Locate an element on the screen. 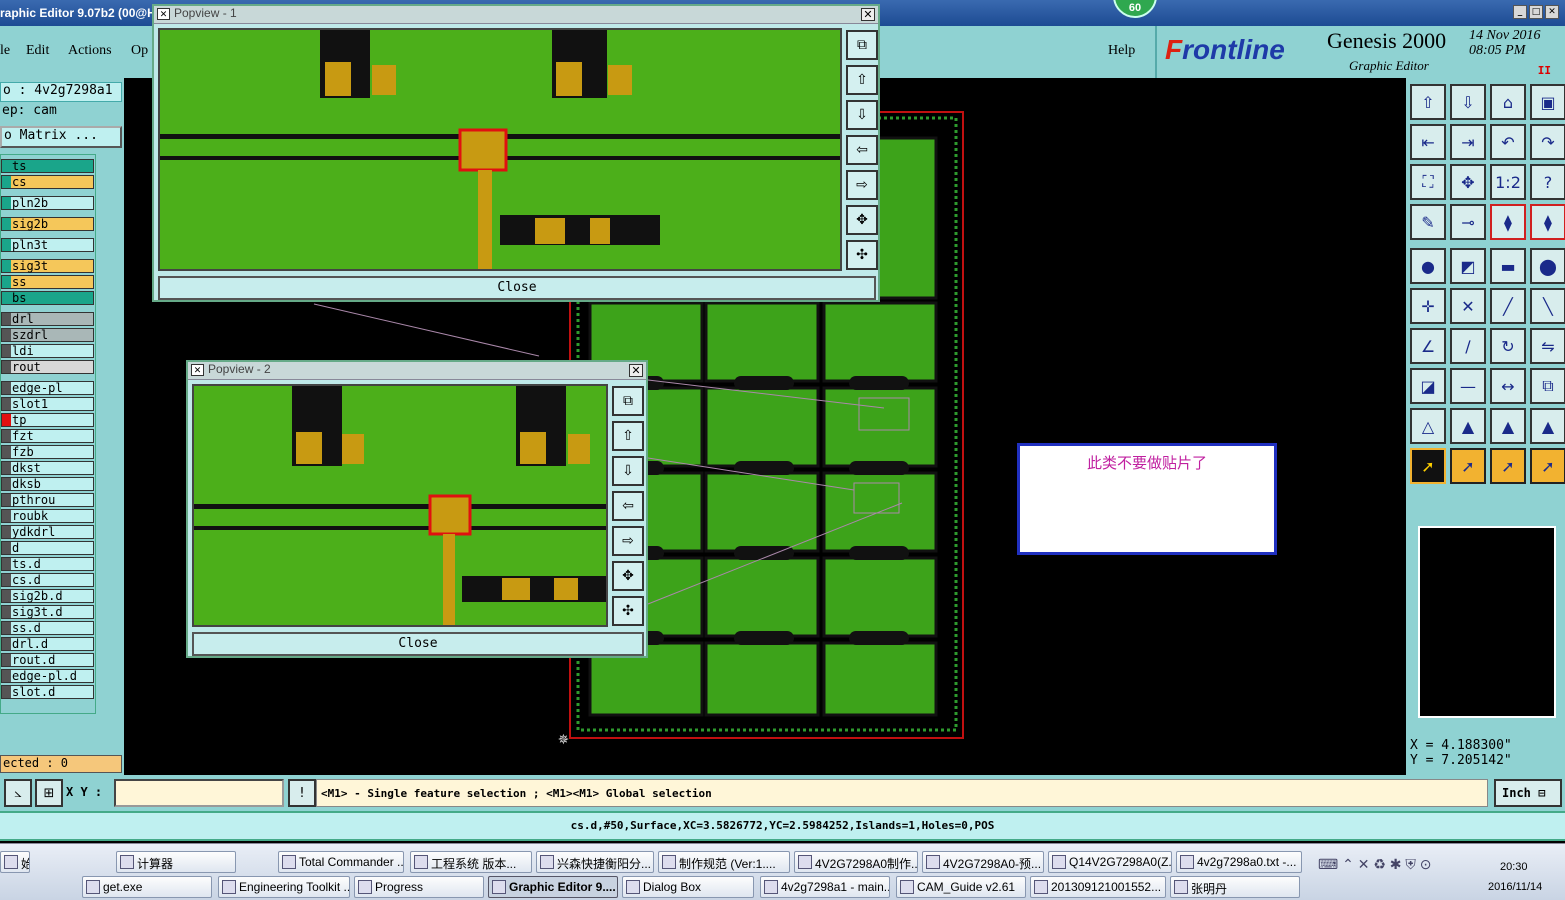  layer-ts: ts is located at coordinates (47, 166).